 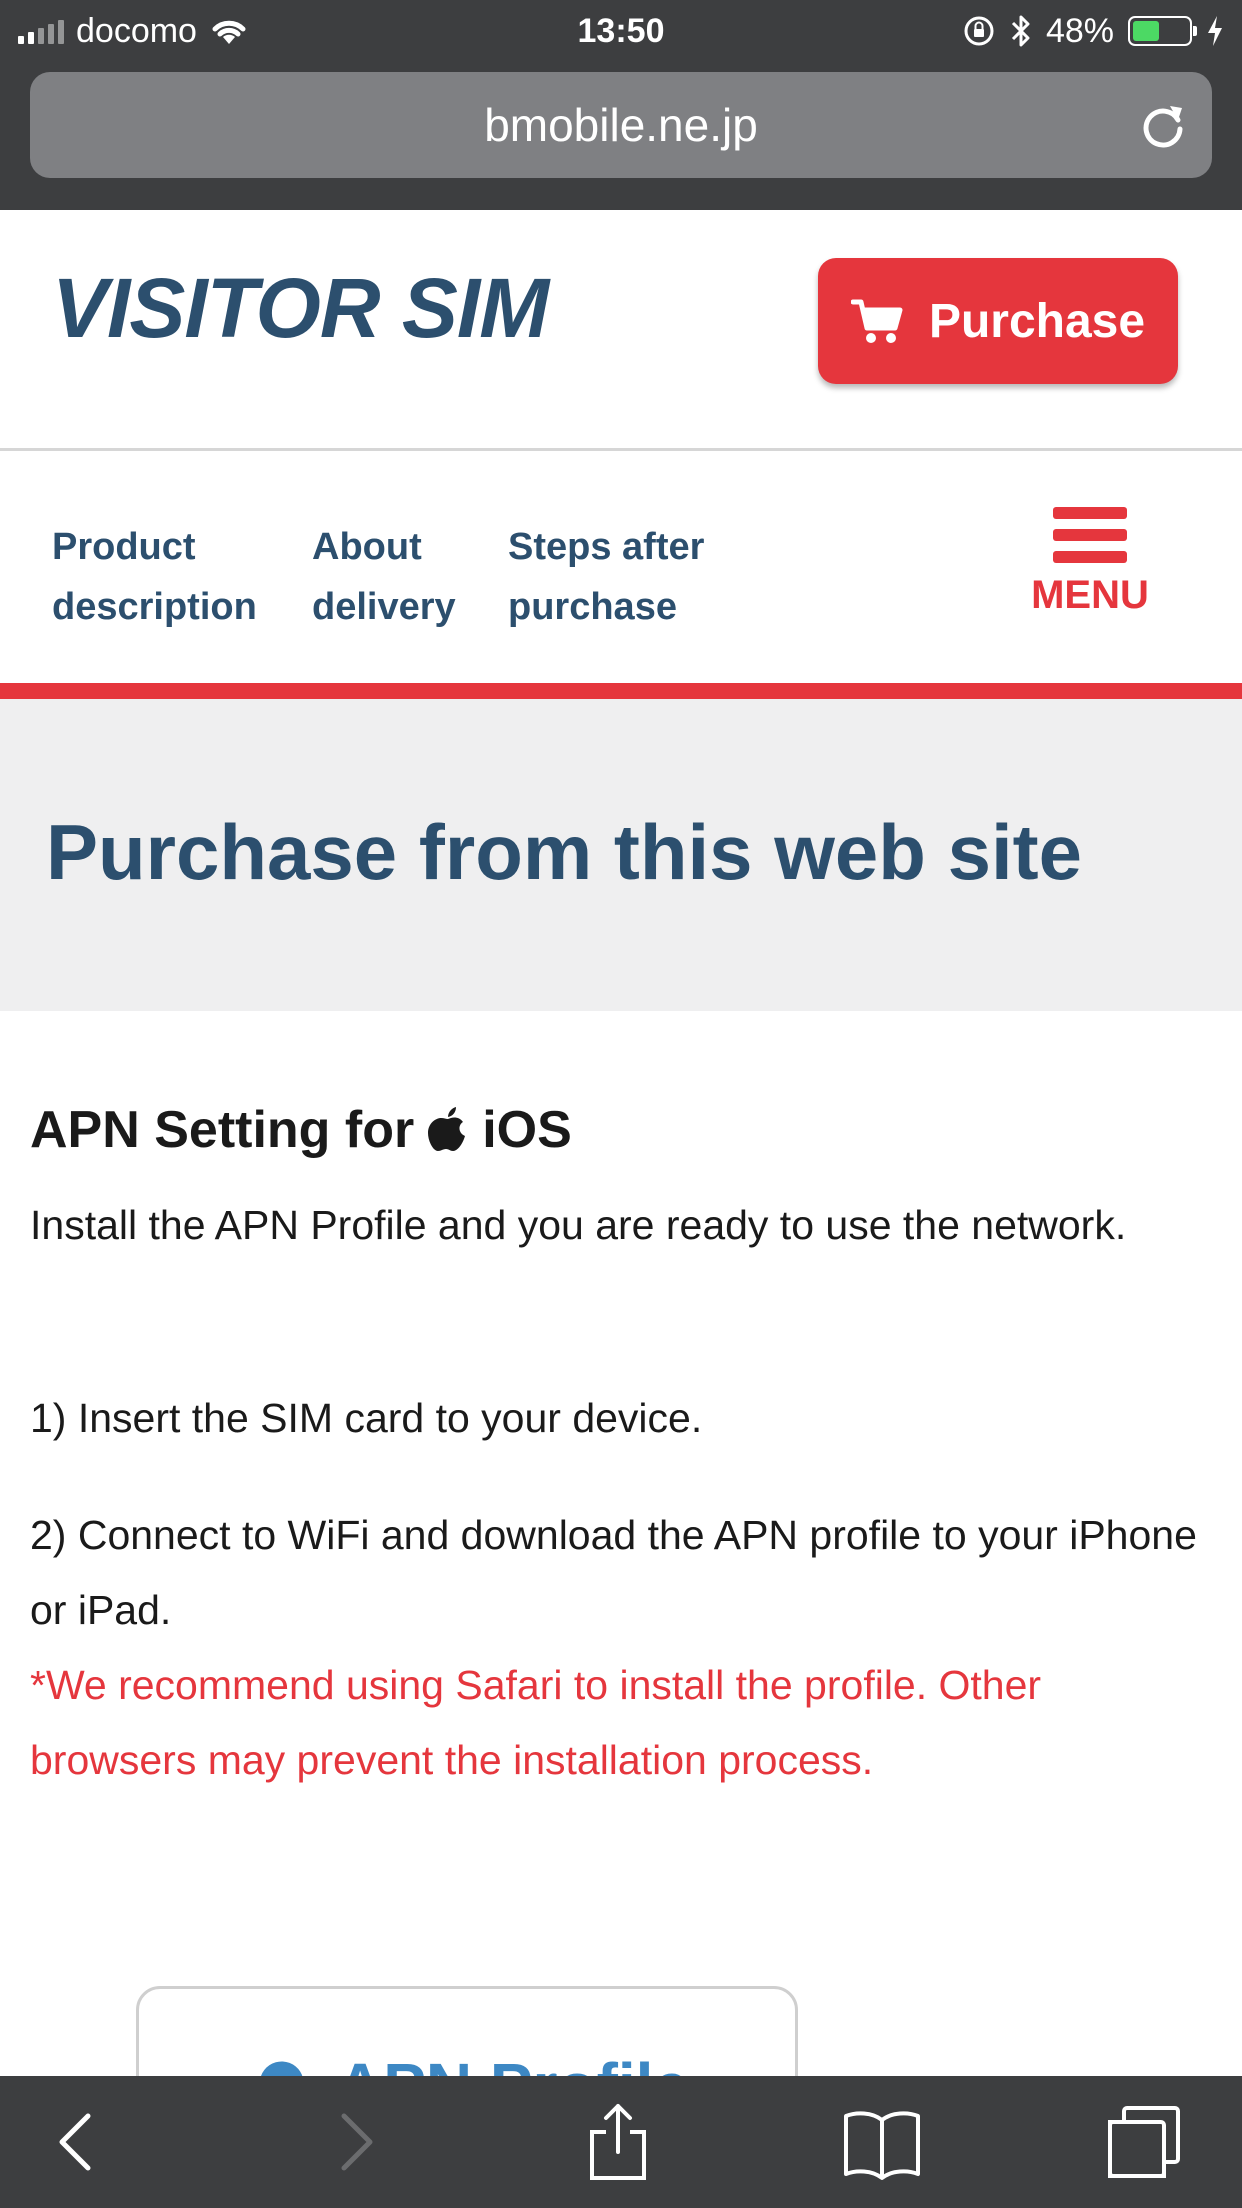 I want to click on browser-chrome-top: docomo 13:50 48% bmobile.ne.jp, so click(x=621, y=105).